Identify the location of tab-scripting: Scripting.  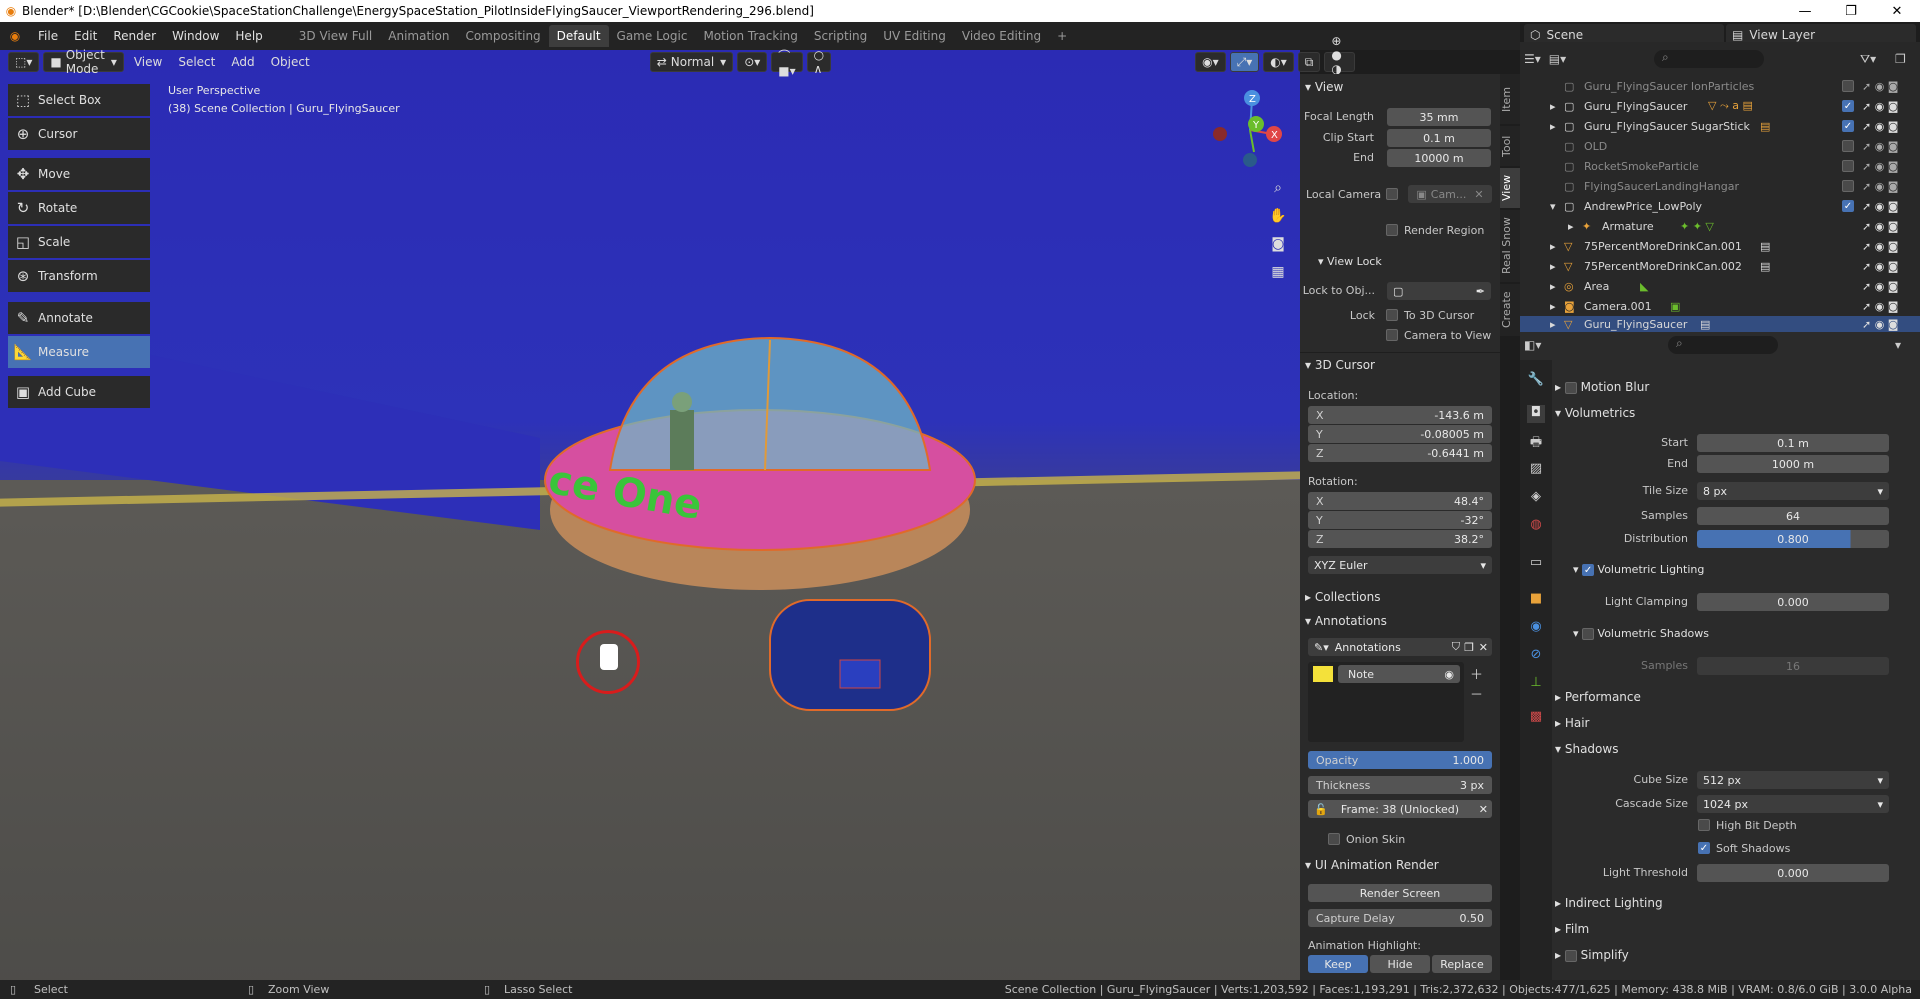
(840, 36).